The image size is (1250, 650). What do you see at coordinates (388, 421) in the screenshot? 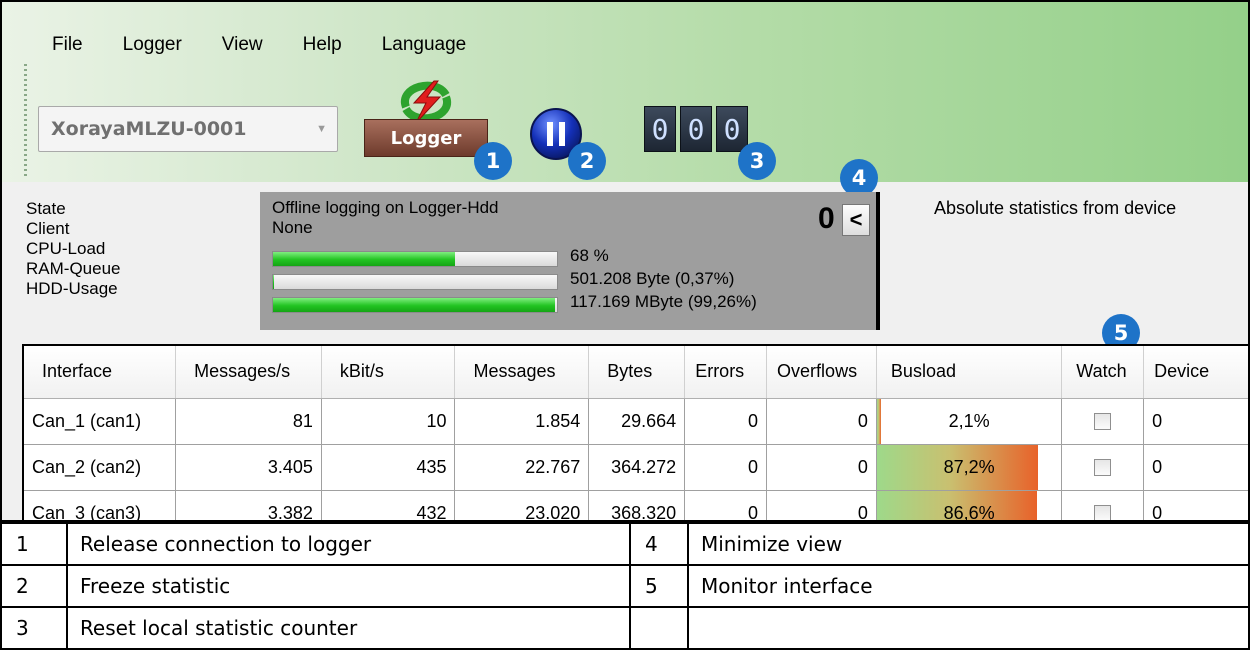
I see `cell-kbit-per-s: 10` at bounding box center [388, 421].